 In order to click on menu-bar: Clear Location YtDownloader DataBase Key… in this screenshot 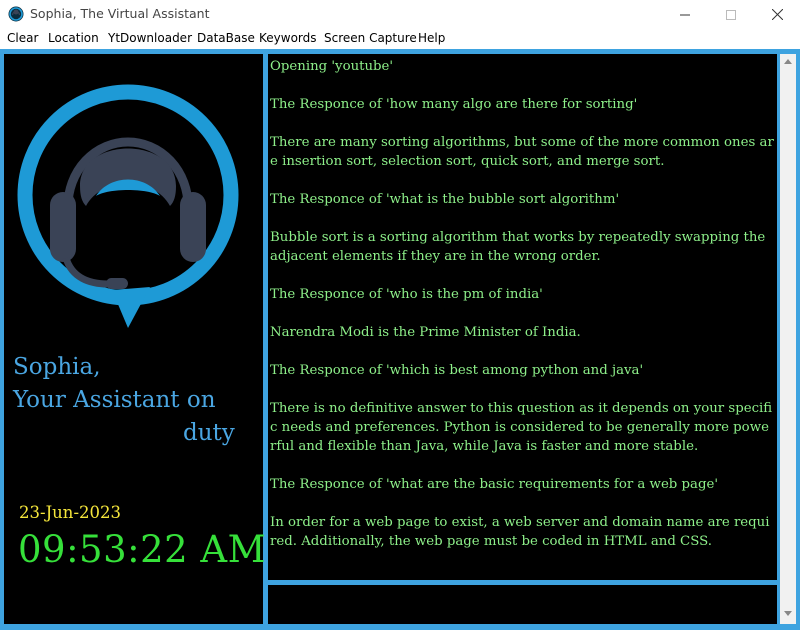, I will do `click(400, 39)`.